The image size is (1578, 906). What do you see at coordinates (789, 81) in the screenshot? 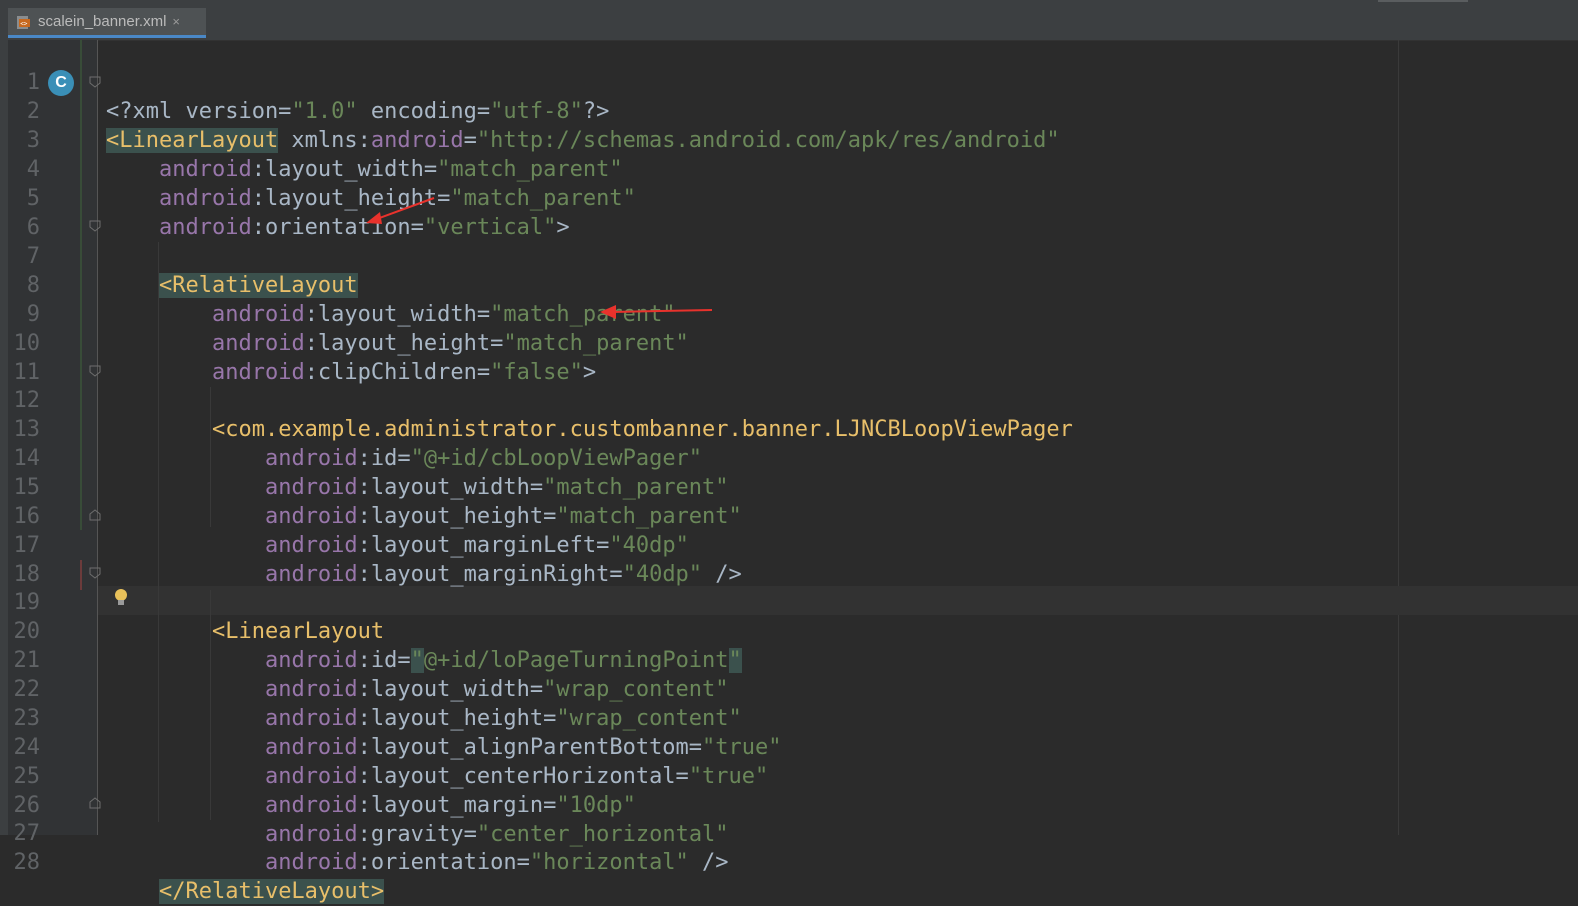
I see `code-line: 1 <?xml version="1.0" encoding="utf-8"?>` at bounding box center [789, 81].